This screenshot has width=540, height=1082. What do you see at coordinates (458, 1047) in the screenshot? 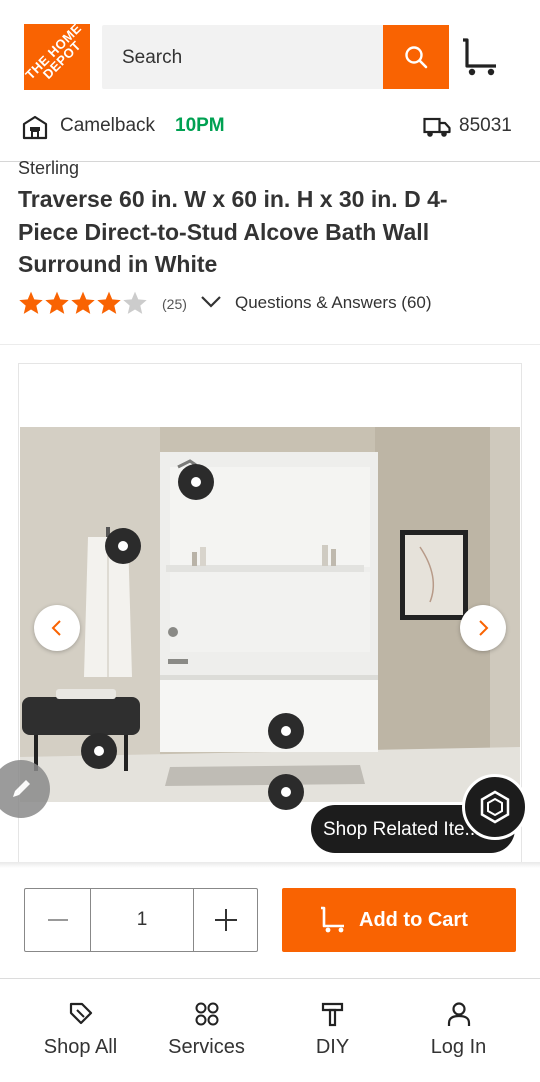
I see `nav-label: Log In` at bounding box center [458, 1047].